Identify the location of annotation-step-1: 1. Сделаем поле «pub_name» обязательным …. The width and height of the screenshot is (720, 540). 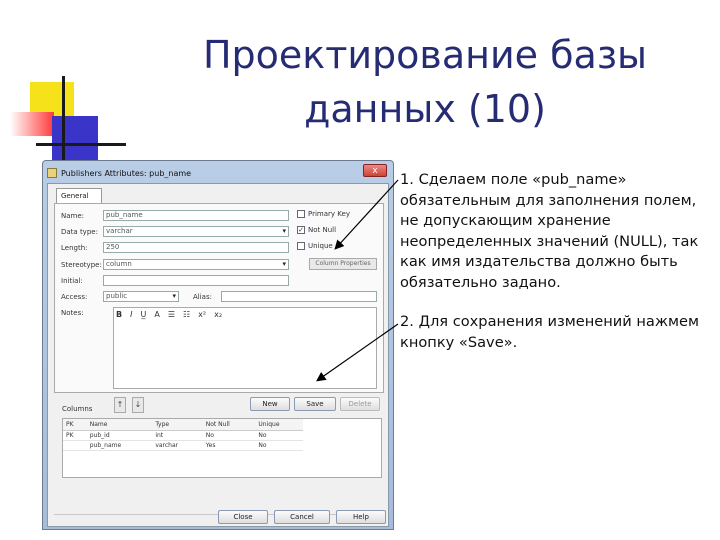
(549, 231).